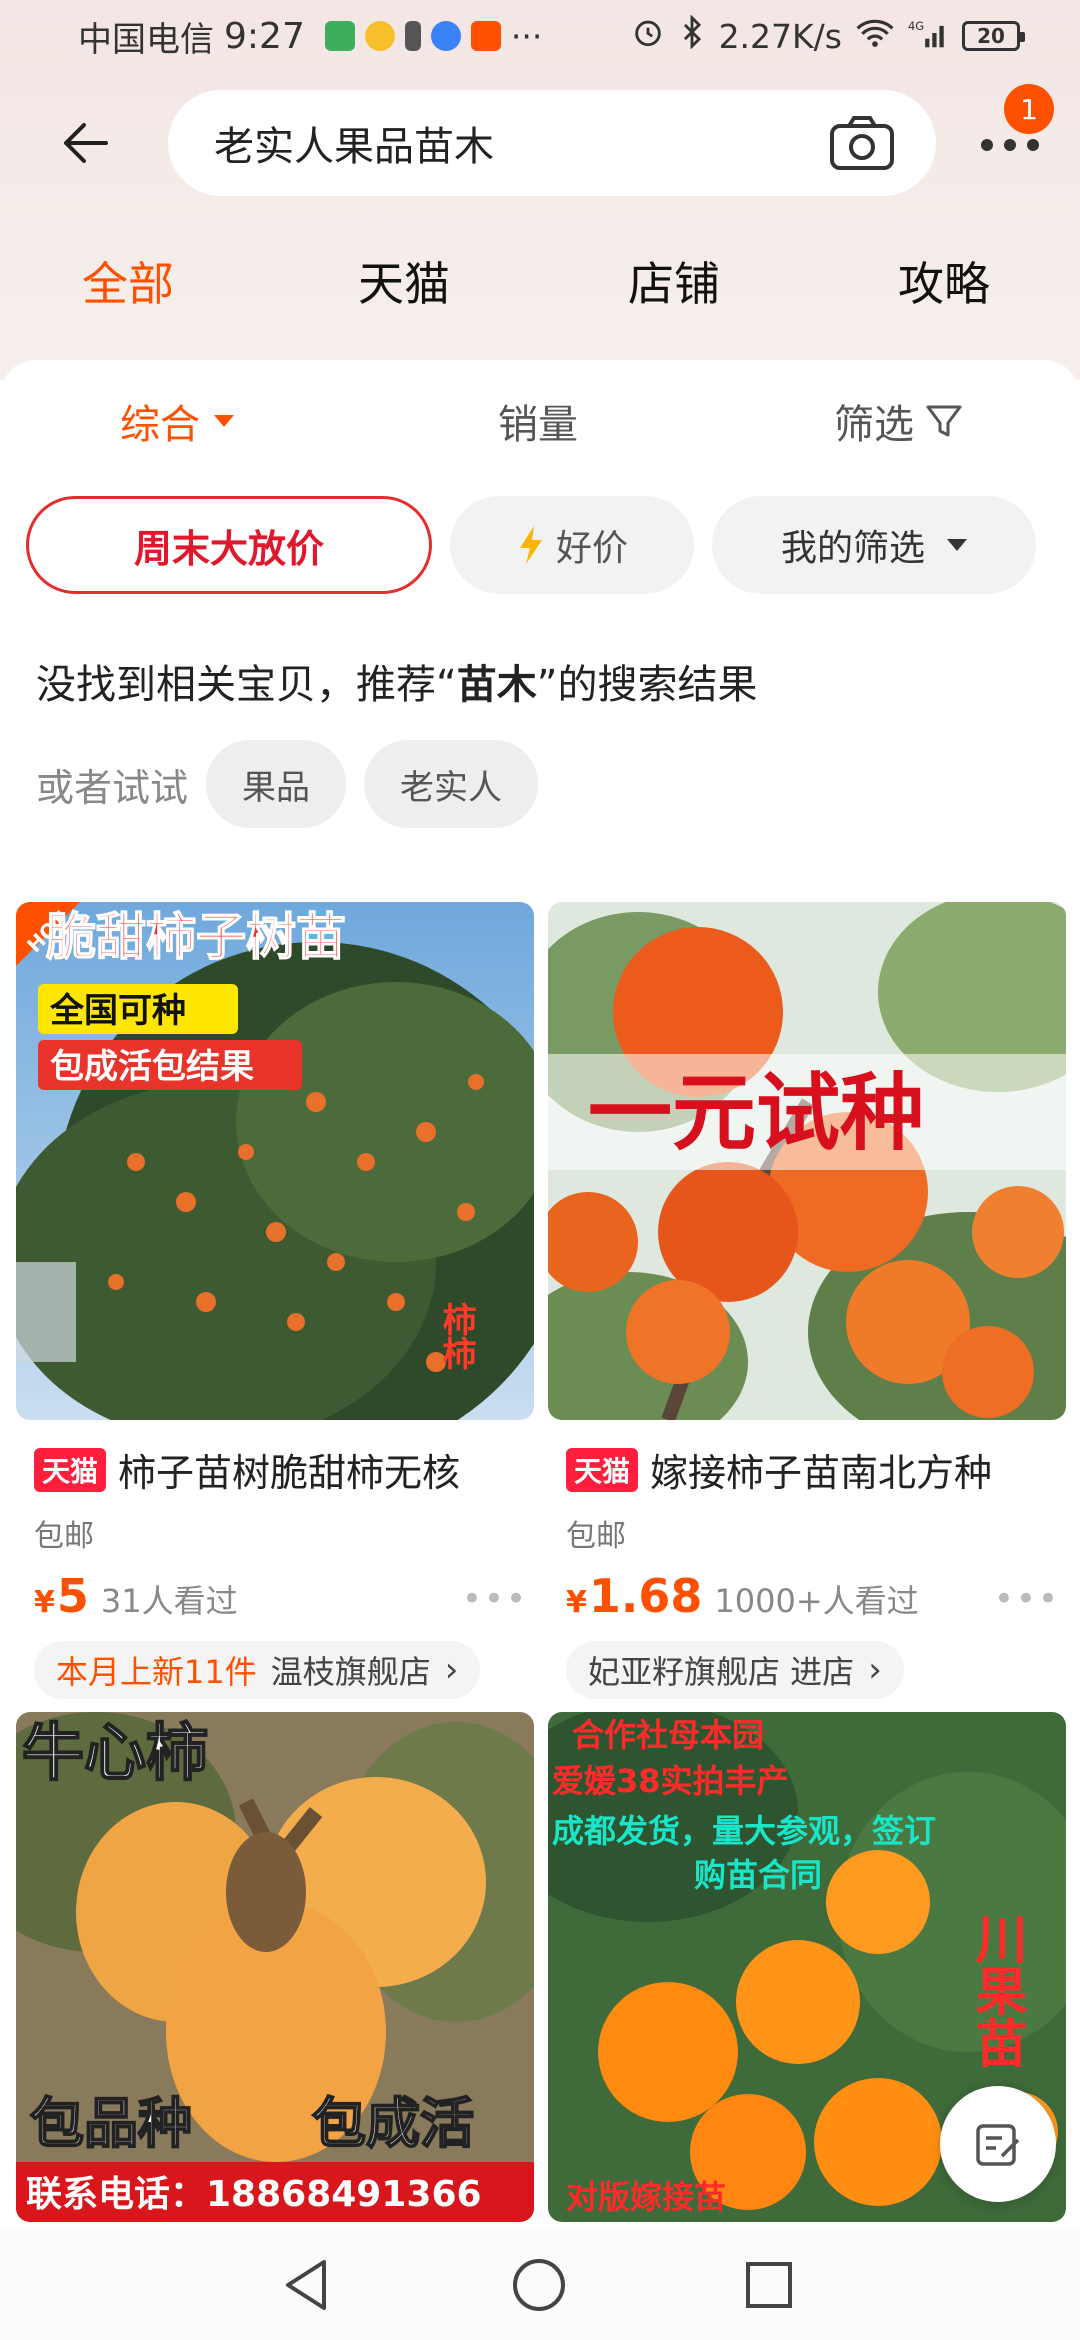 The width and height of the screenshot is (1080, 2340). What do you see at coordinates (456, 1336) in the screenshot?
I see `img-side-text: 柿柿` at bounding box center [456, 1336].